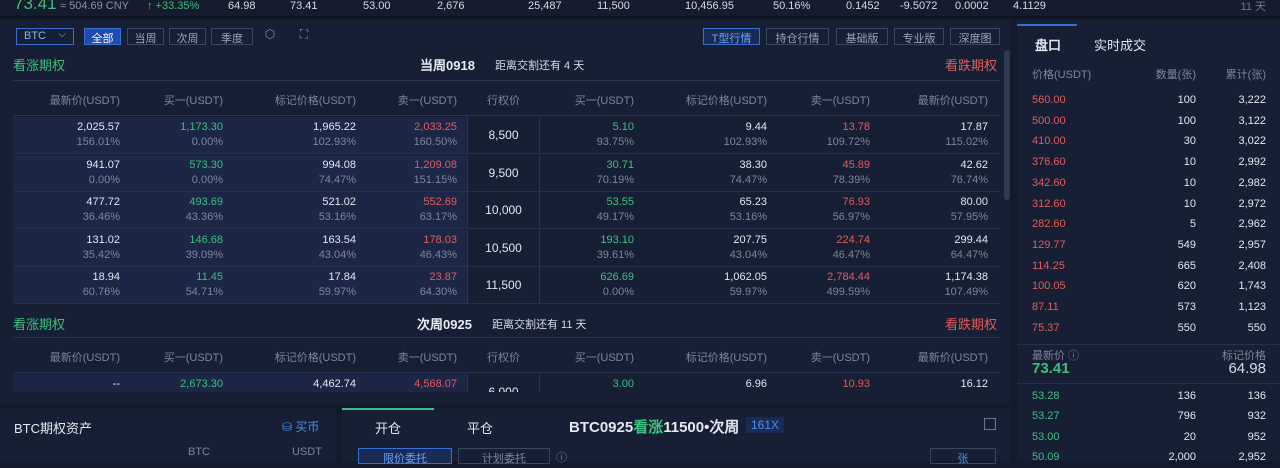 Image resolution: width=1280 pixels, height=468 pixels. What do you see at coordinates (304, 6) in the screenshot?
I see `ticker-value: 73.41` at bounding box center [304, 6].